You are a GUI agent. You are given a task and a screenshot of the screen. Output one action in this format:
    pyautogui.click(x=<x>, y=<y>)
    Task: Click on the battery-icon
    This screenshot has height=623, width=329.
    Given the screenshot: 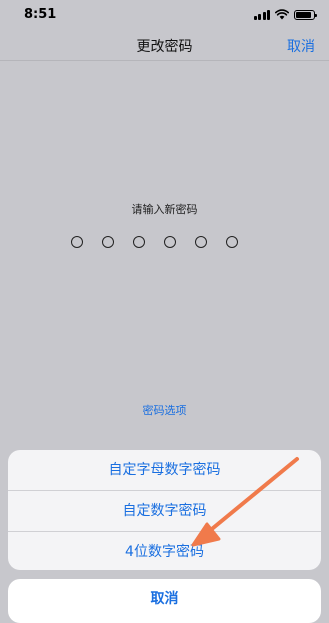 What is the action you would take?
    pyautogui.click(x=305, y=14)
    